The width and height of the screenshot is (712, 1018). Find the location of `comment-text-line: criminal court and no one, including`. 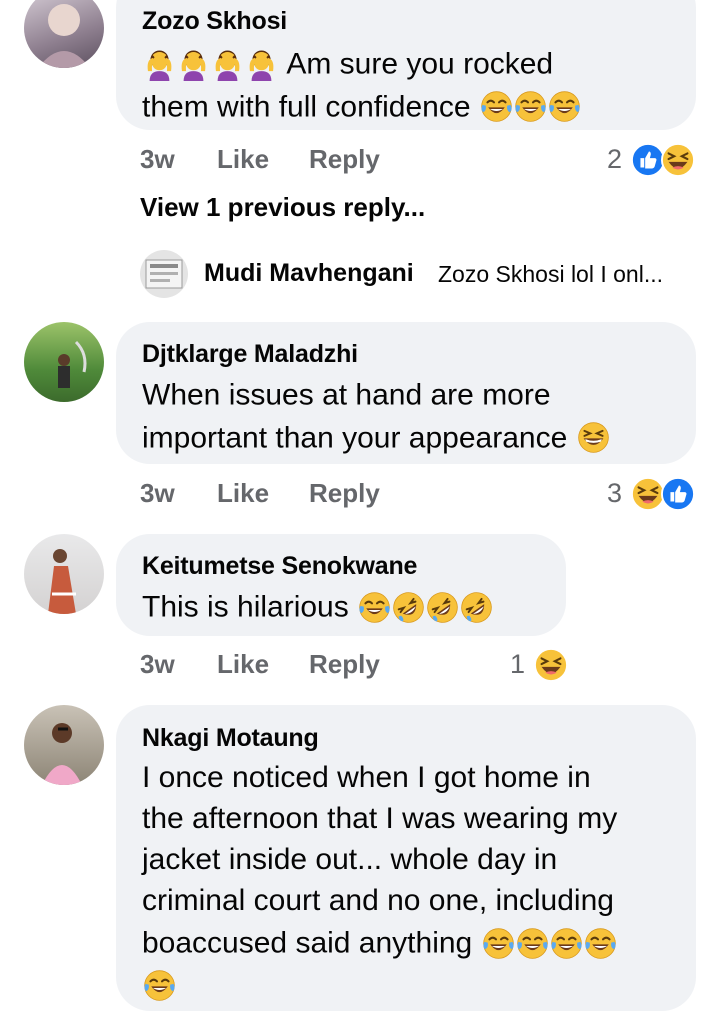

comment-text-line: criminal court and no one, including is located at coordinates (378, 900).